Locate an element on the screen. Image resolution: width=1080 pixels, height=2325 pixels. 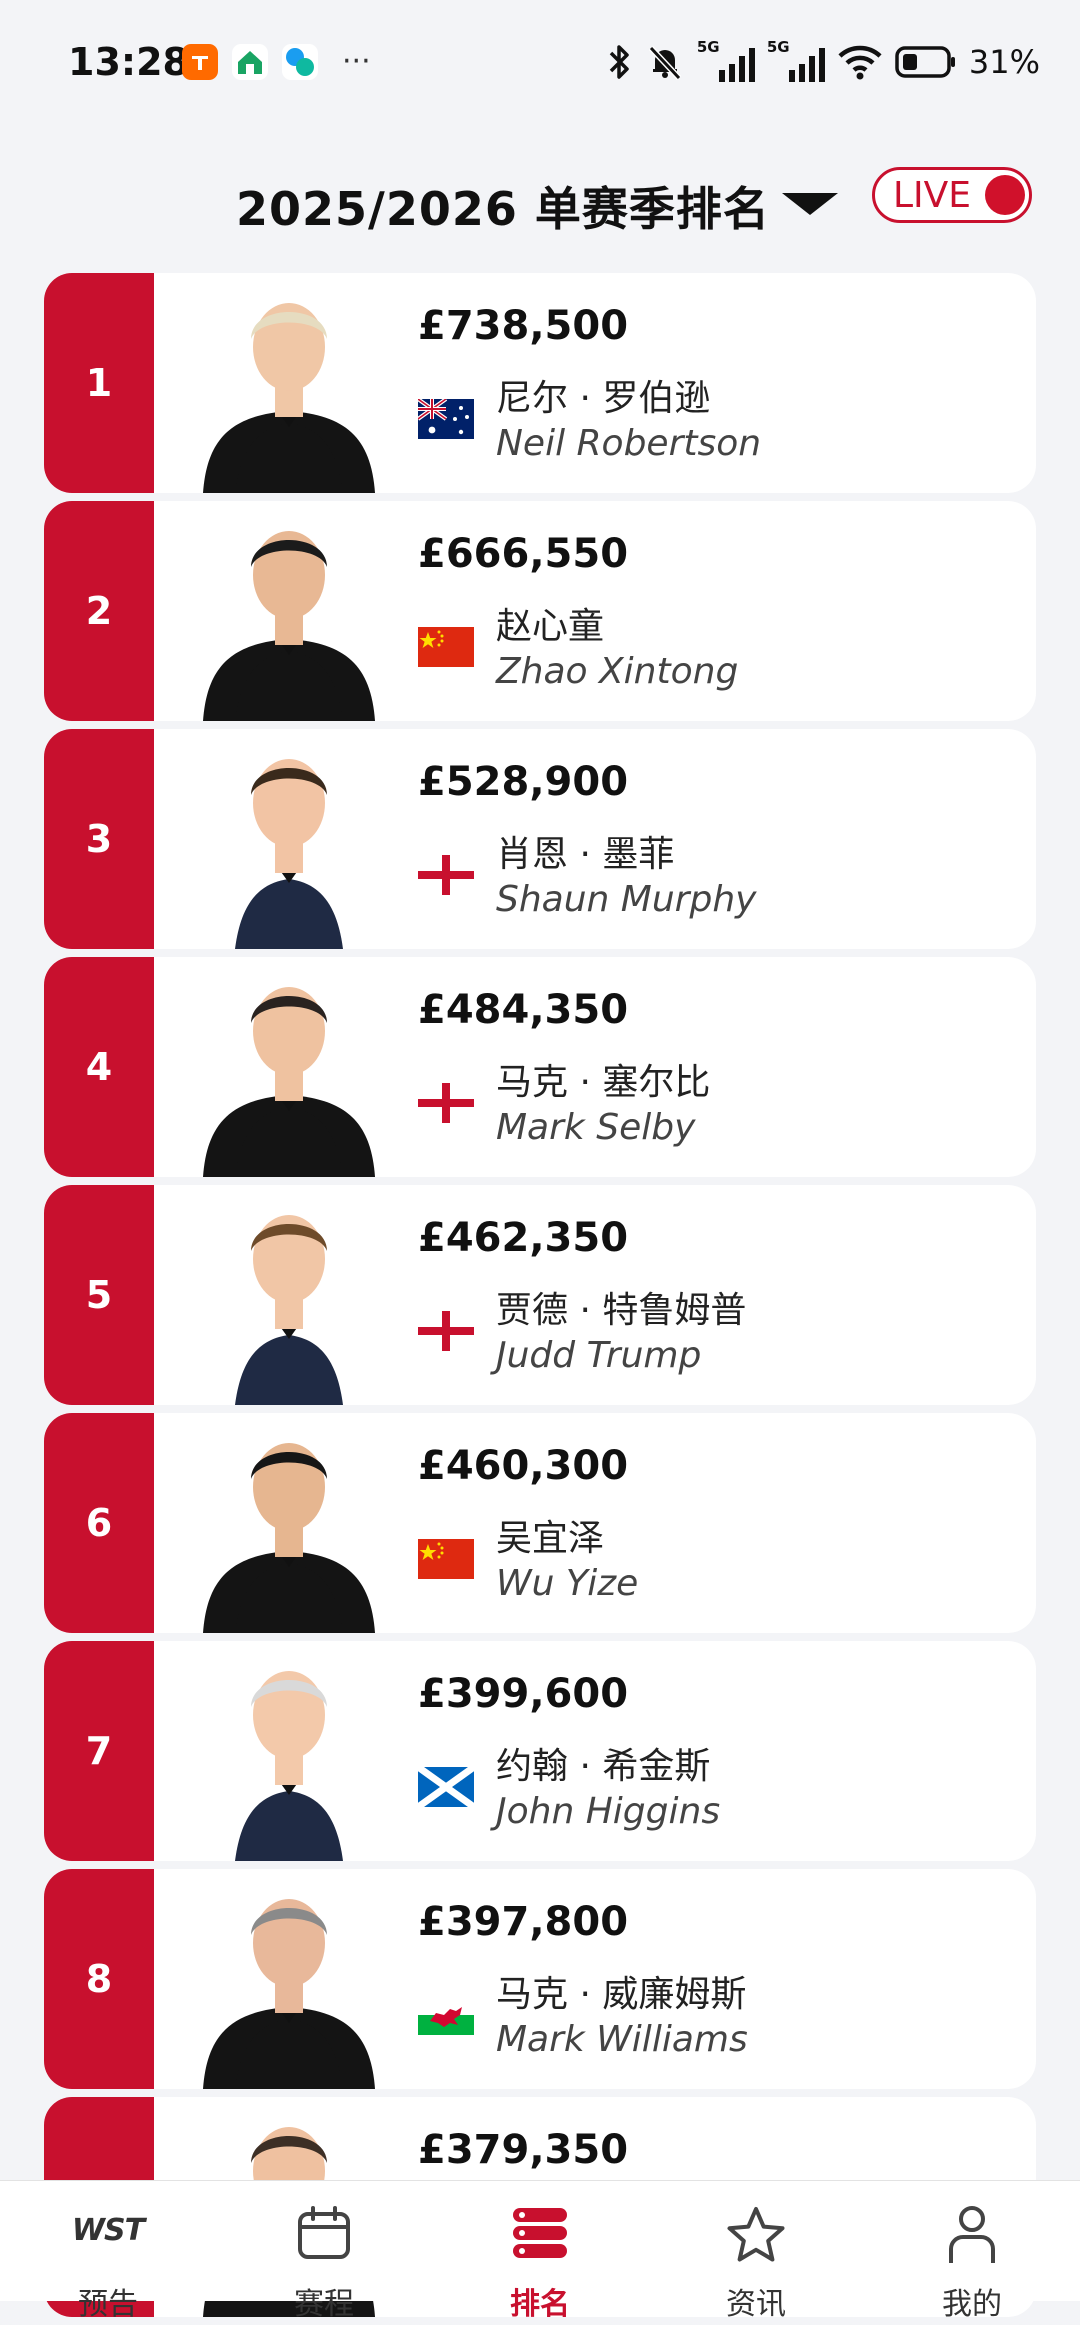
more-indicator: ··· is located at coordinates (356, 61).